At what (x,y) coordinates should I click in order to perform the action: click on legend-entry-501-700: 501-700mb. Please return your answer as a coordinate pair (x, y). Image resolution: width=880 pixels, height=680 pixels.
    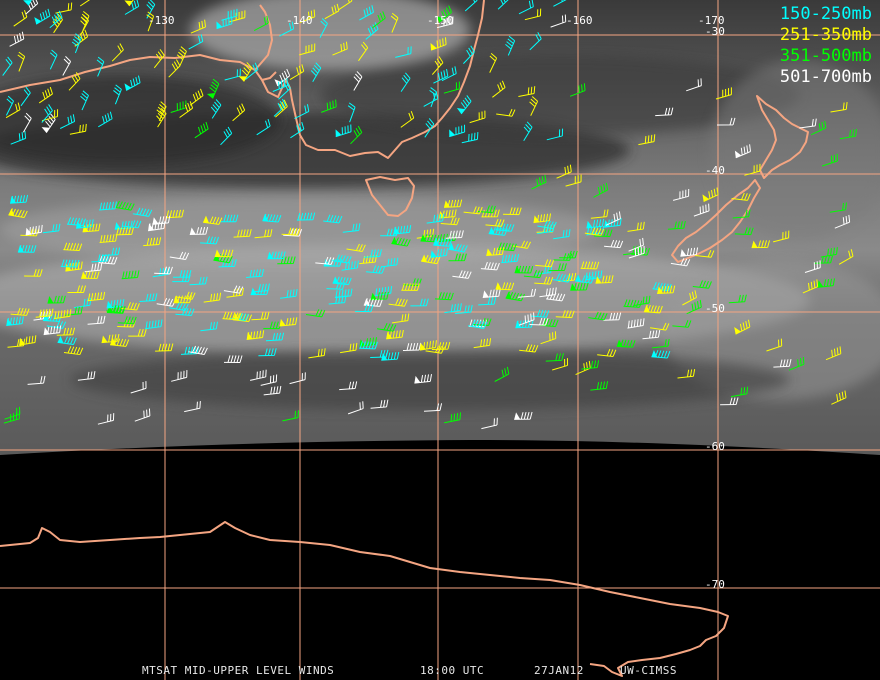
    Looking at the image, I should click on (825, 77).